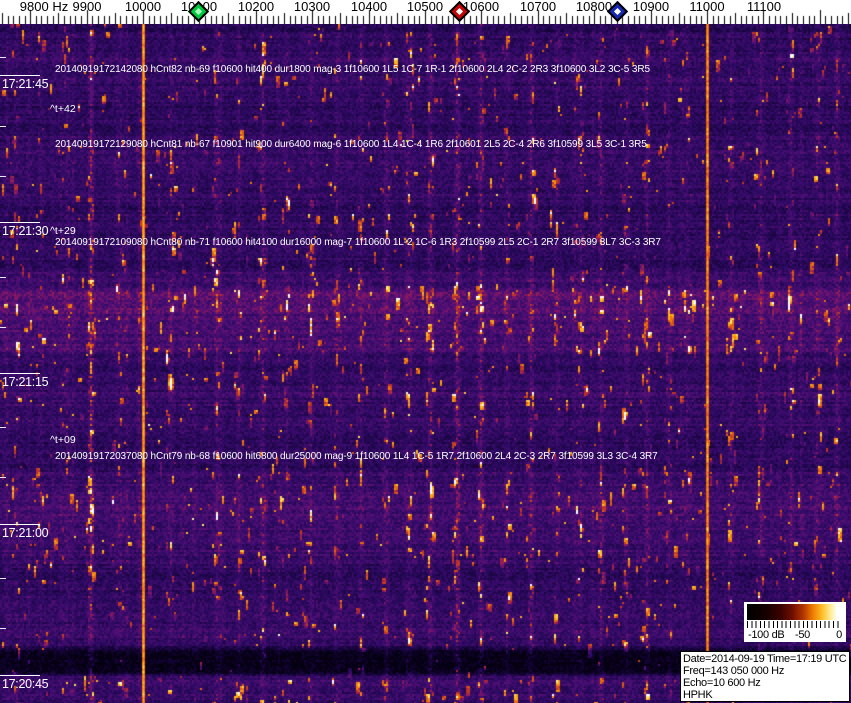  Describe the element at coordinates (459, 11) in the screenshot. I see `red-marker-core` at that location.